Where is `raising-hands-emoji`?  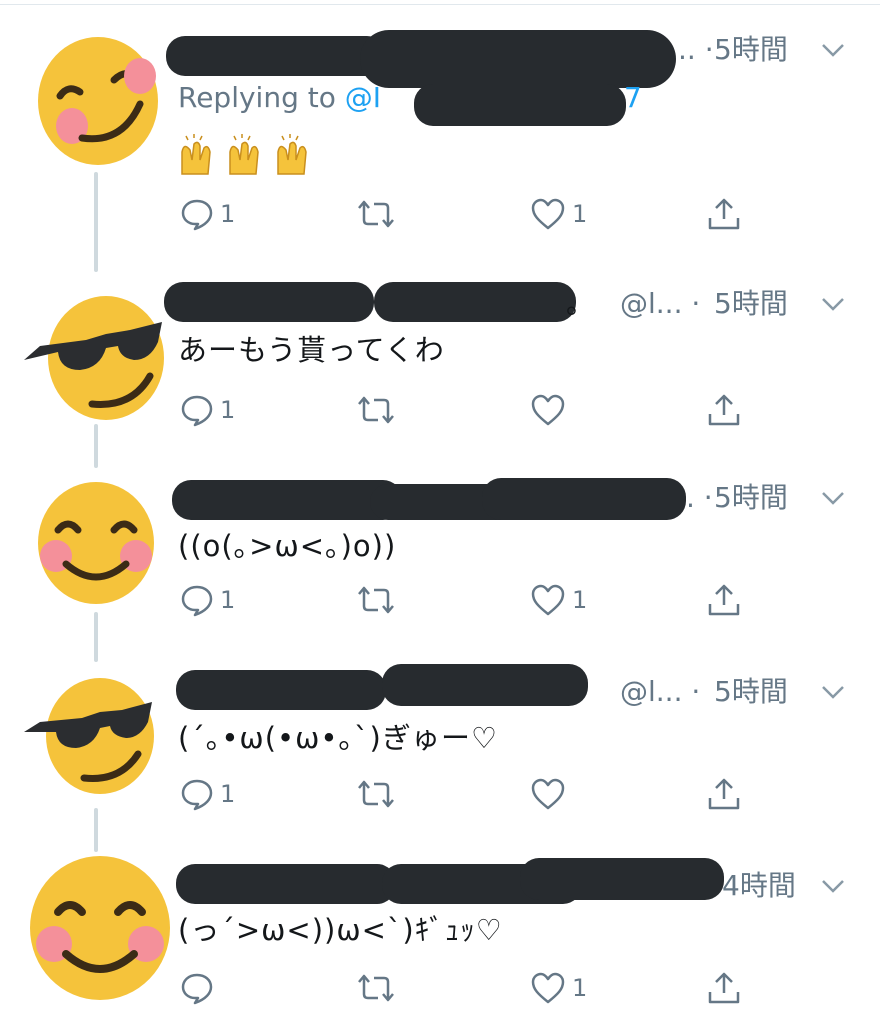 raising-hands-emoji is located at coordinates (244, 154).